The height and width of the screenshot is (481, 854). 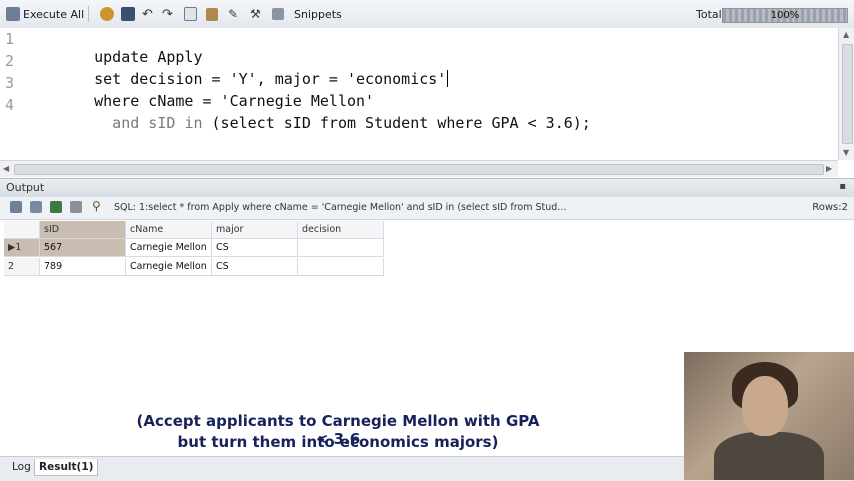 What do you see at coordinates (842, 186) in the screenshot?
I see `pin-icon: ▪` at bounding box center [842, 186].